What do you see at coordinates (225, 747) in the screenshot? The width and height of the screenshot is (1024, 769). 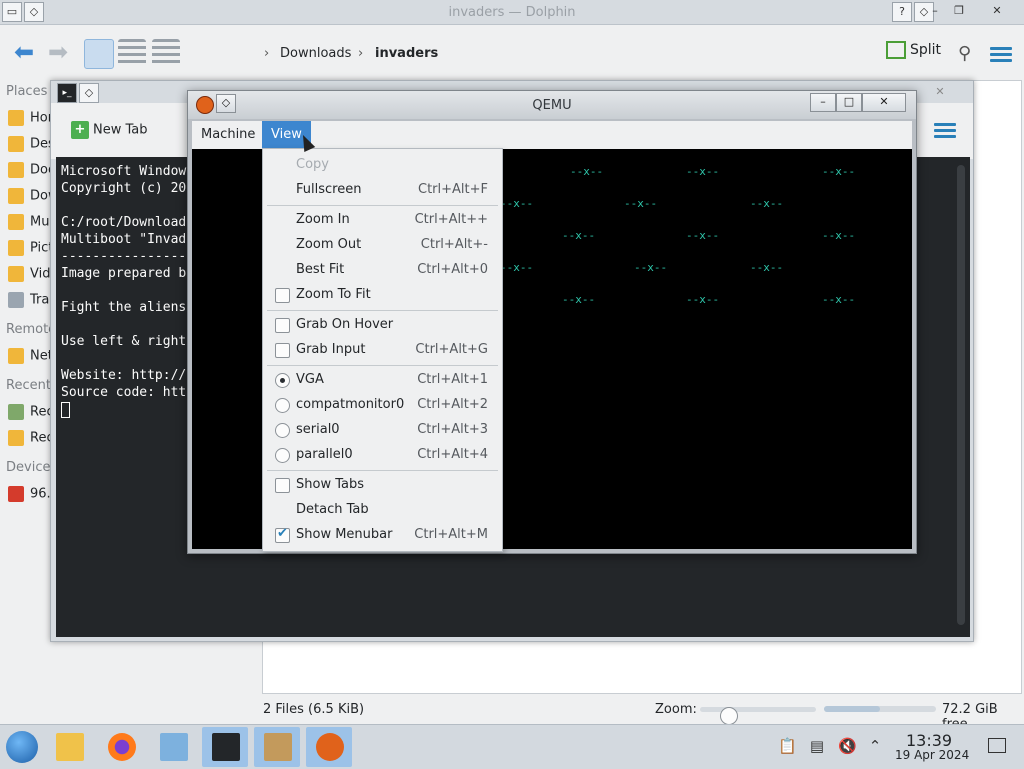 I see `task-terminal` at bounding box center [225, 747].